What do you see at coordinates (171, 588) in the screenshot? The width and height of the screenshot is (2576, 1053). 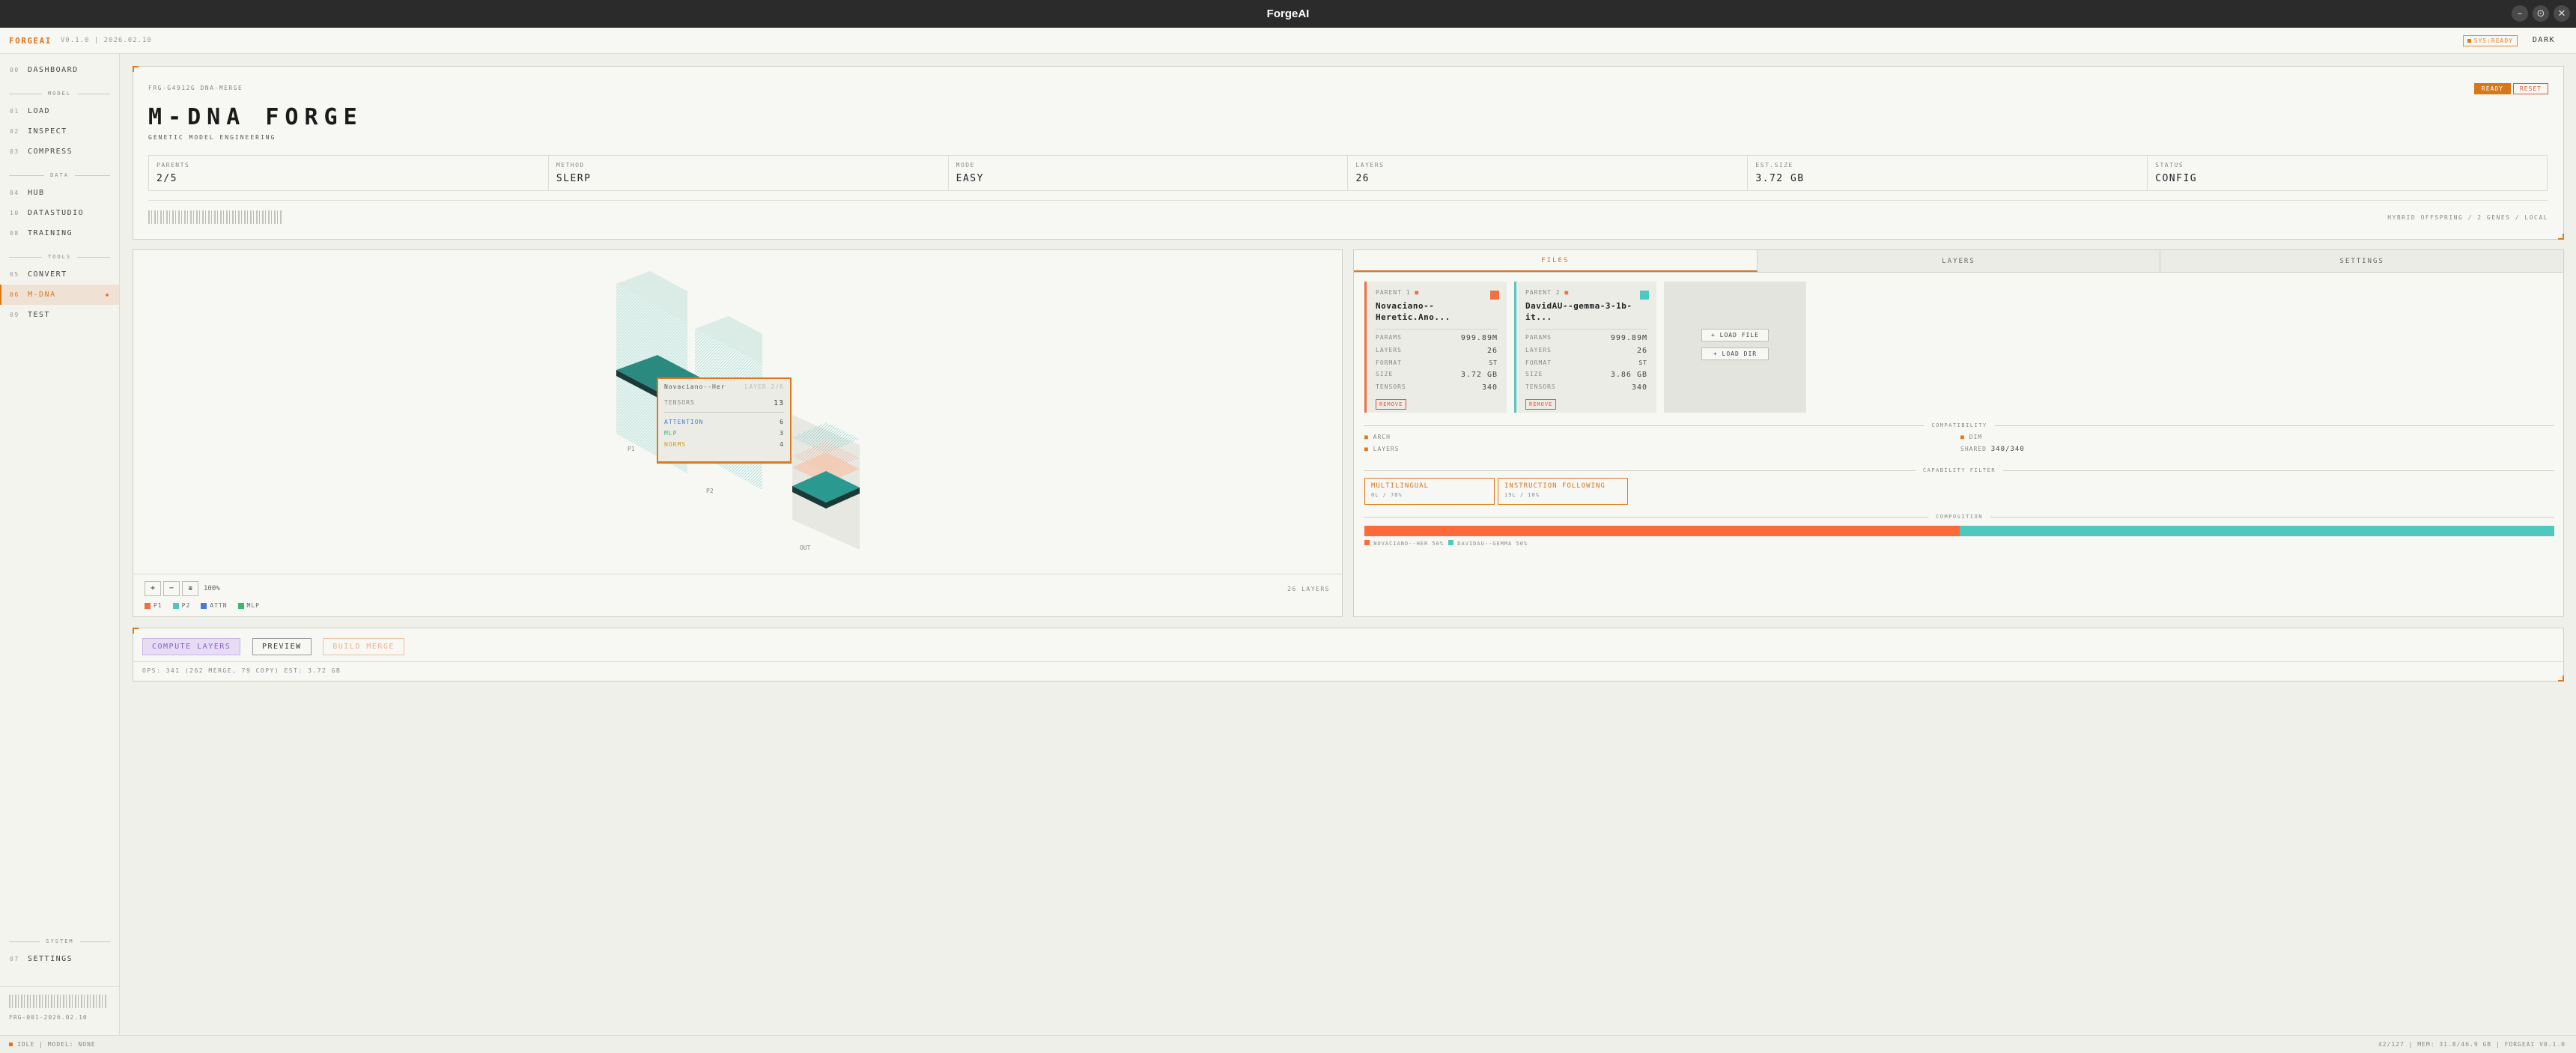 I see `zoom-out-button: −` at bounding box center [171, 588].